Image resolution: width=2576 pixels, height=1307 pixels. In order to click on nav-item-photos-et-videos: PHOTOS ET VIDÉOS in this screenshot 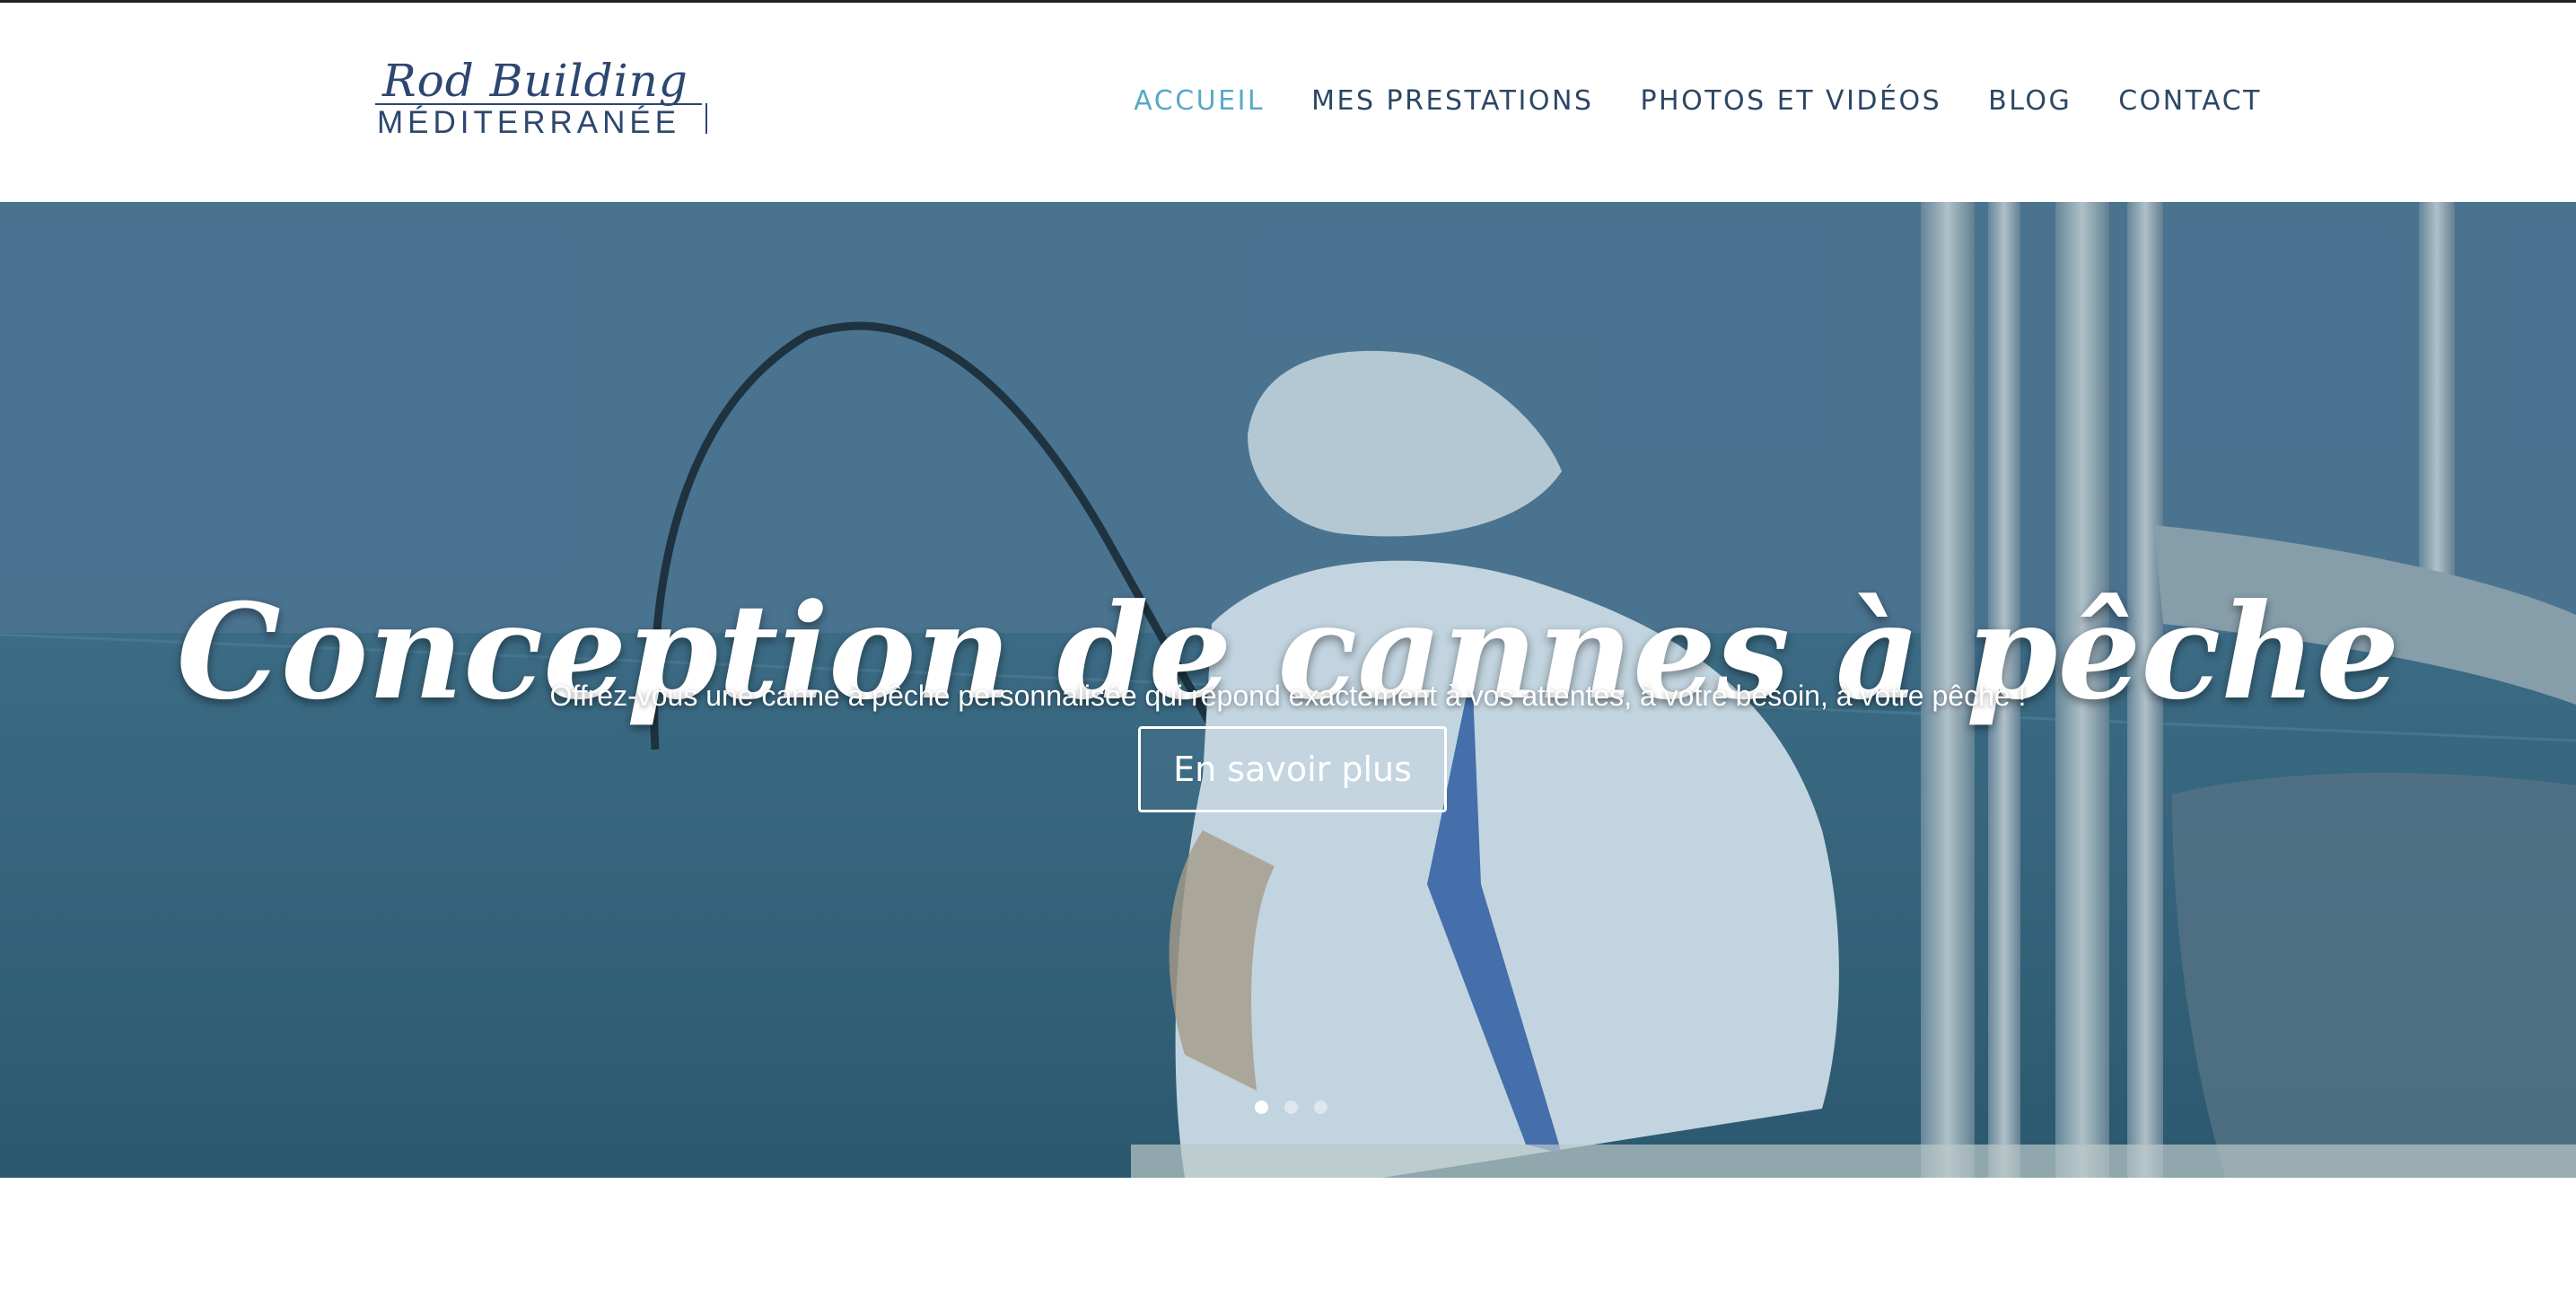, I will do `click(1790, 101)`.